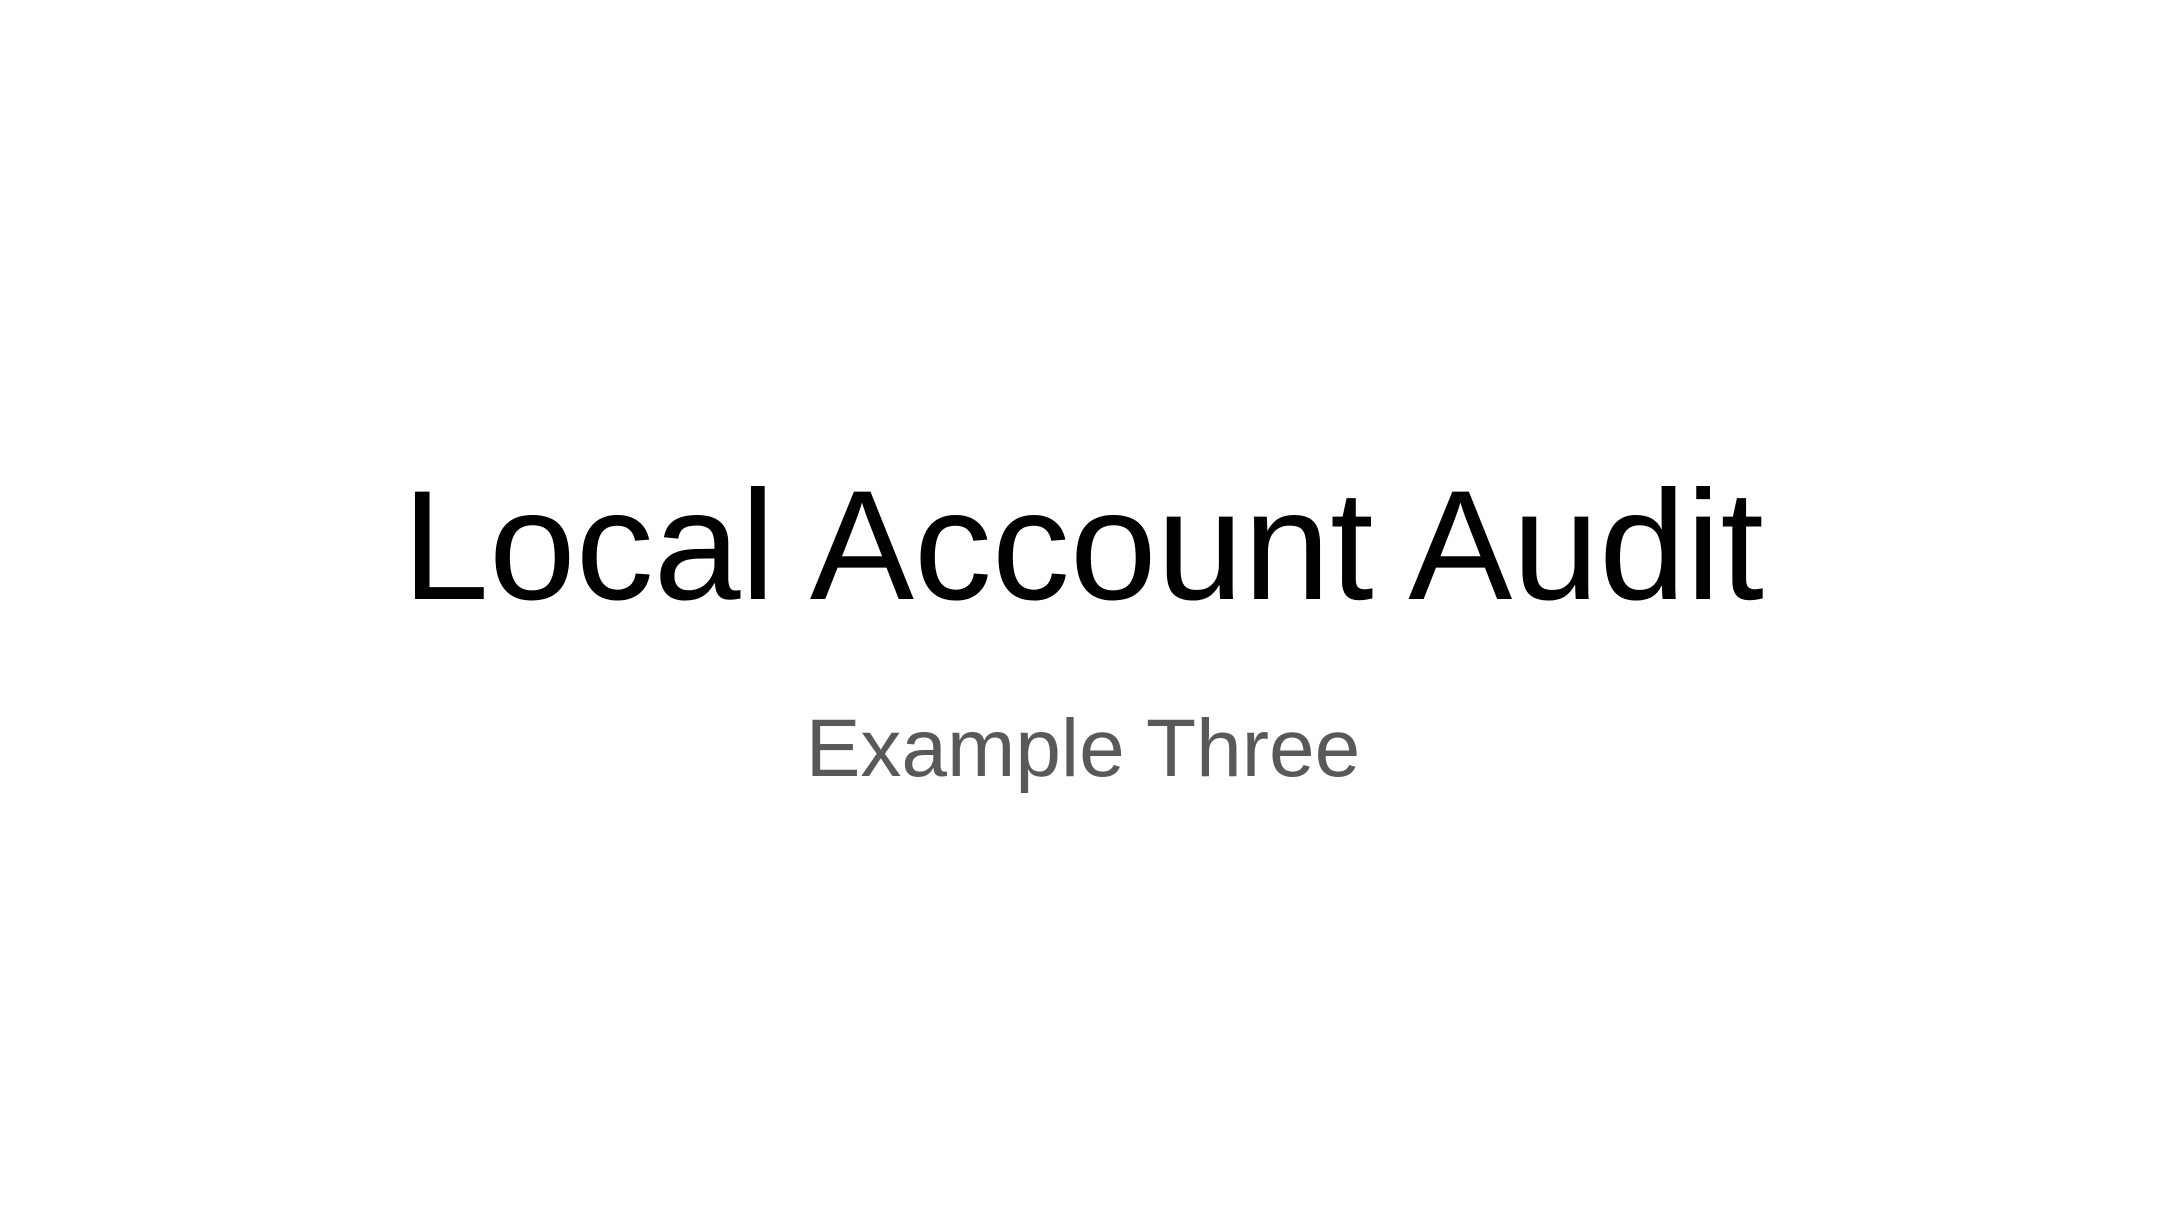  What do you see at coordinates (1083, 546) in the screenshot?
I see `slide-title: Local Account Audit` at bounding box center [1083, 546].